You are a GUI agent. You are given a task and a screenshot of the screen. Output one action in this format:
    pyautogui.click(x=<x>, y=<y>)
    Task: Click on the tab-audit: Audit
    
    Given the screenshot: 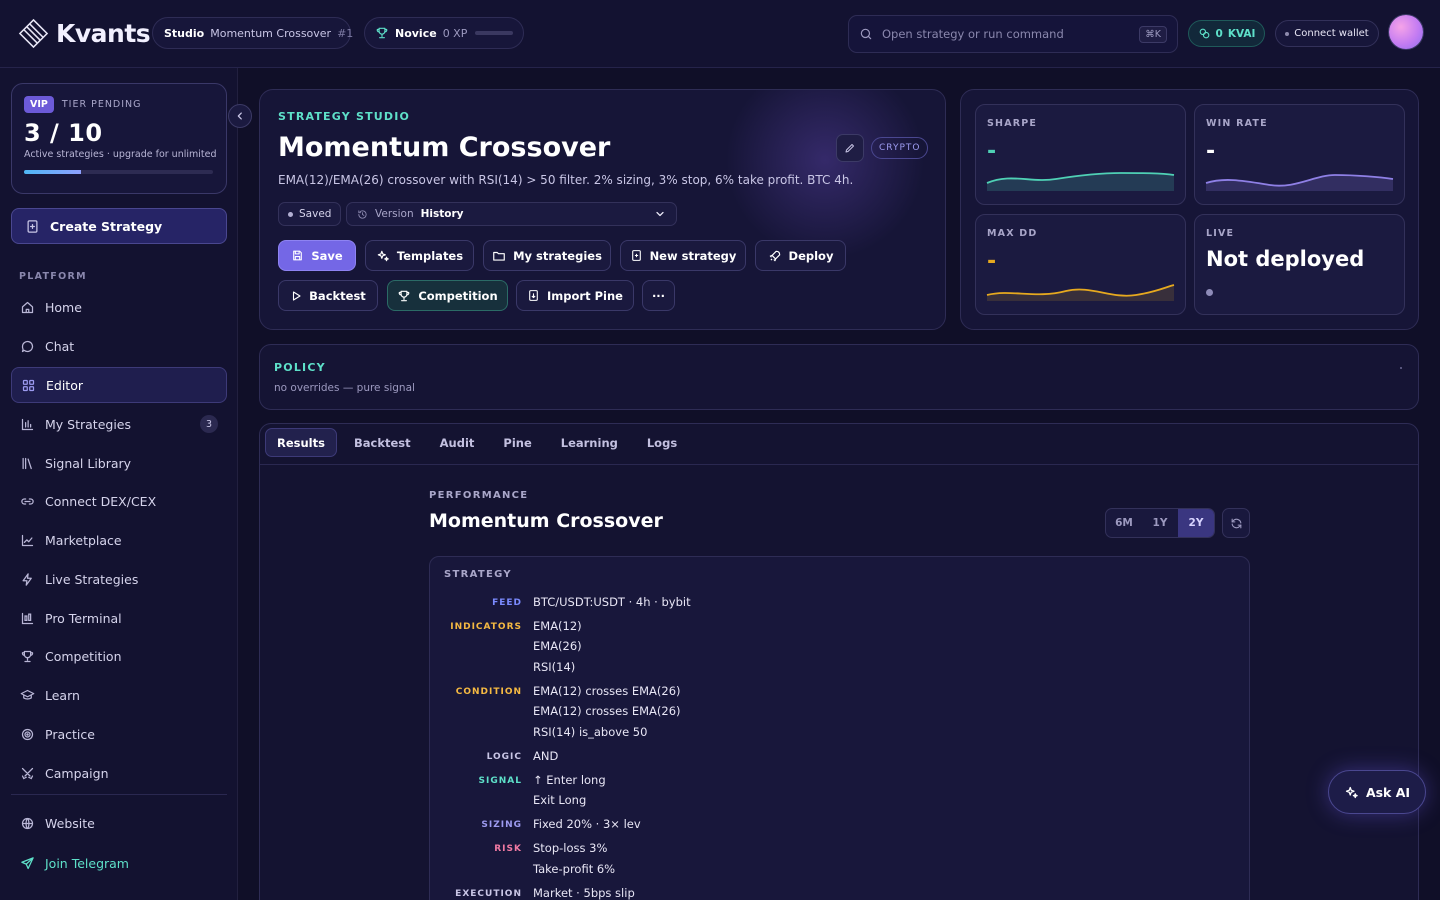 What is the action you would take?
    pyautogui.click(x=457, y=442)
    